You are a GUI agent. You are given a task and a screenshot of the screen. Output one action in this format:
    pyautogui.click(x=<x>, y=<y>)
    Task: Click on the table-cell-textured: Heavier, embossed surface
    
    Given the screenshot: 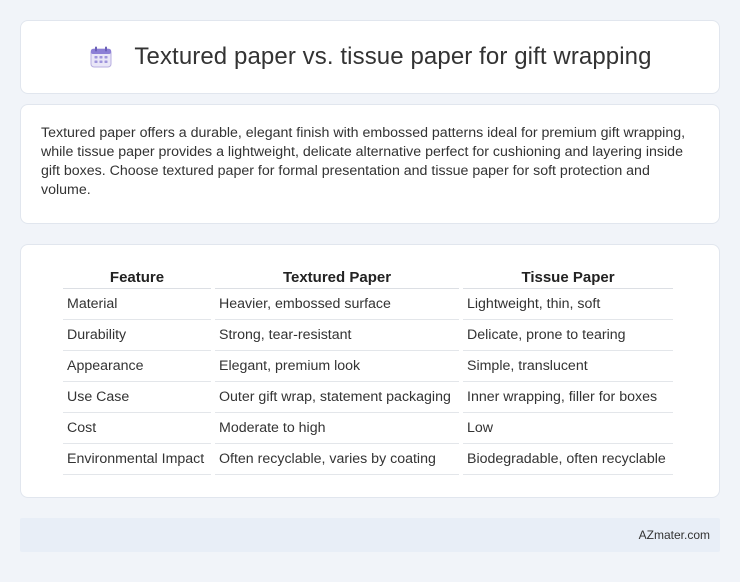 What is the action you would take?
    pyautogui.click(x=337, y=304)
    